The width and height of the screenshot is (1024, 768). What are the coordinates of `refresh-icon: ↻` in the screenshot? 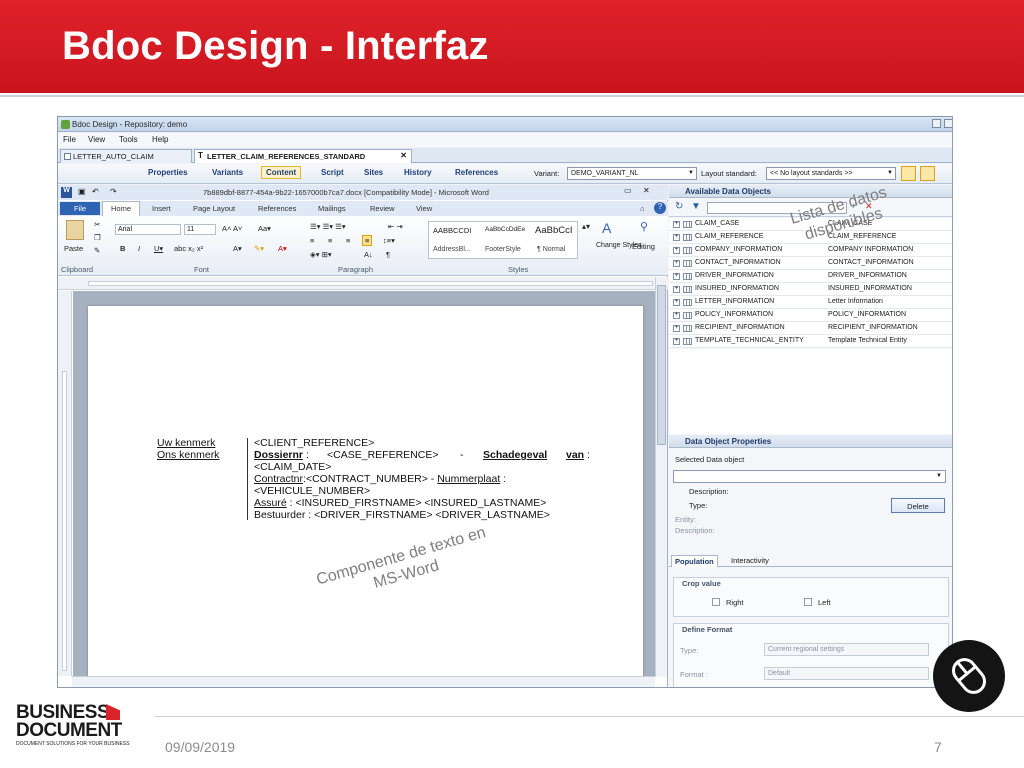 It's located at (679, 206).